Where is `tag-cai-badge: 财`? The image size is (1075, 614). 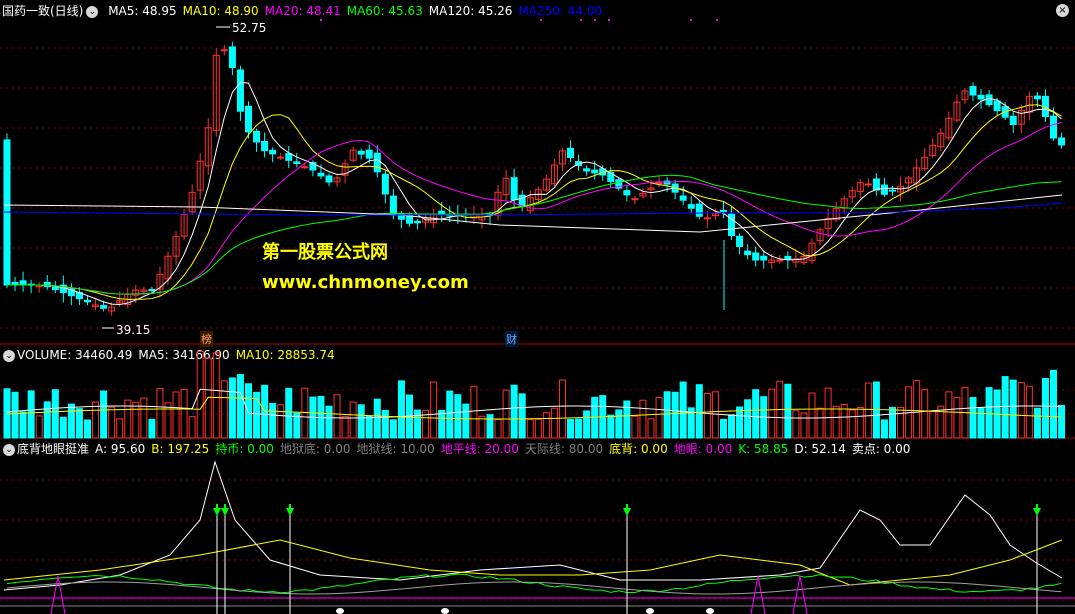
tag-cai-badge: 财 is located at coordinates (511, 339).